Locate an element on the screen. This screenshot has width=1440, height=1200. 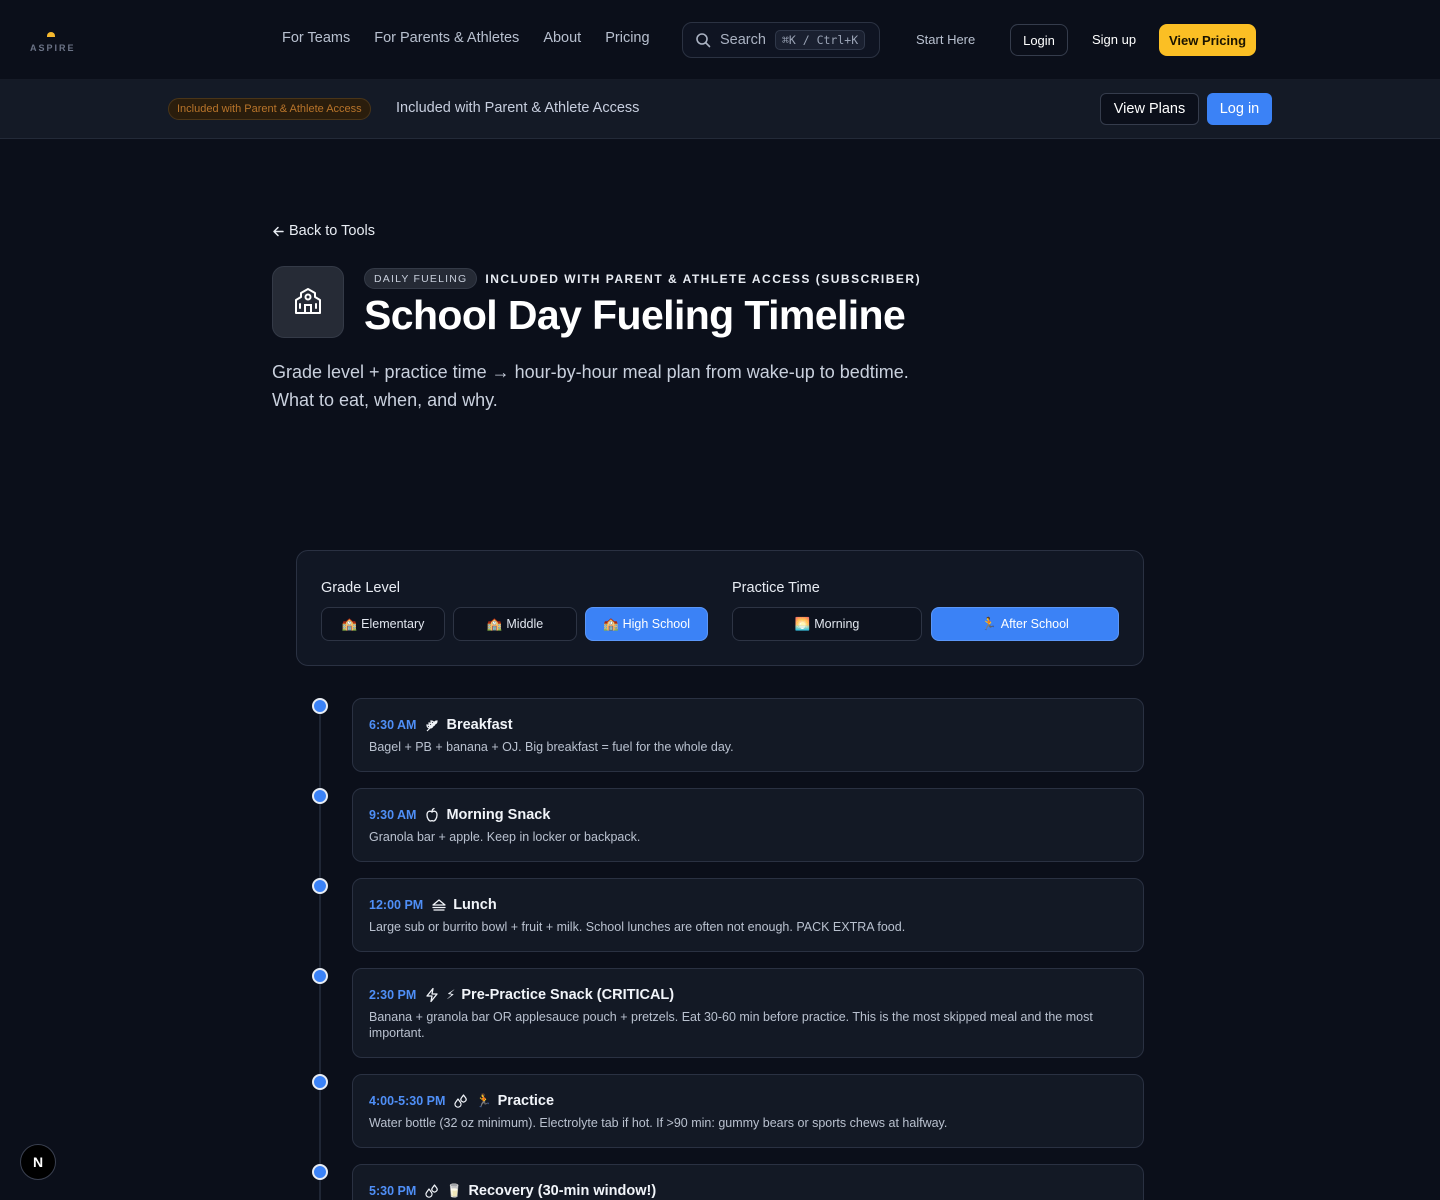
timeline-item-recovery: 5:30 PM 🥛 Recovery (30-min window!) is located at coordinates (748, 1182).